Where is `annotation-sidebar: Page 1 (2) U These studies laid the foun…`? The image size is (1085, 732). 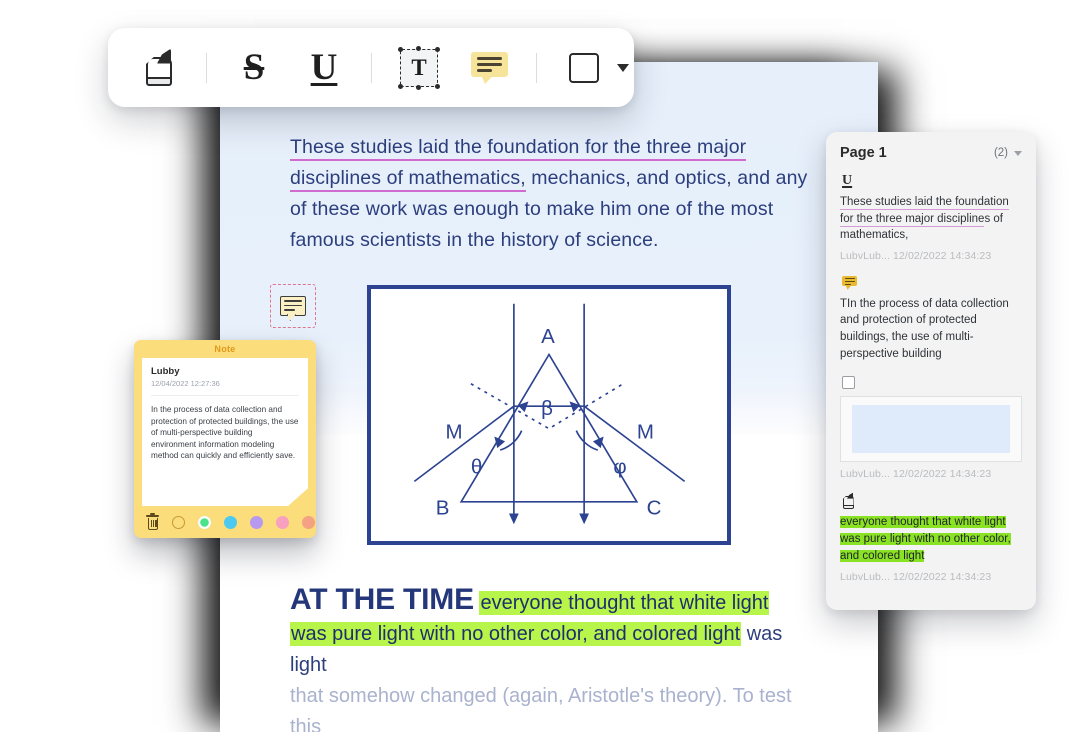
annotation-sidebar: Page 1 (2) U These studies laid the foun… is located at coordinates (931, 371).